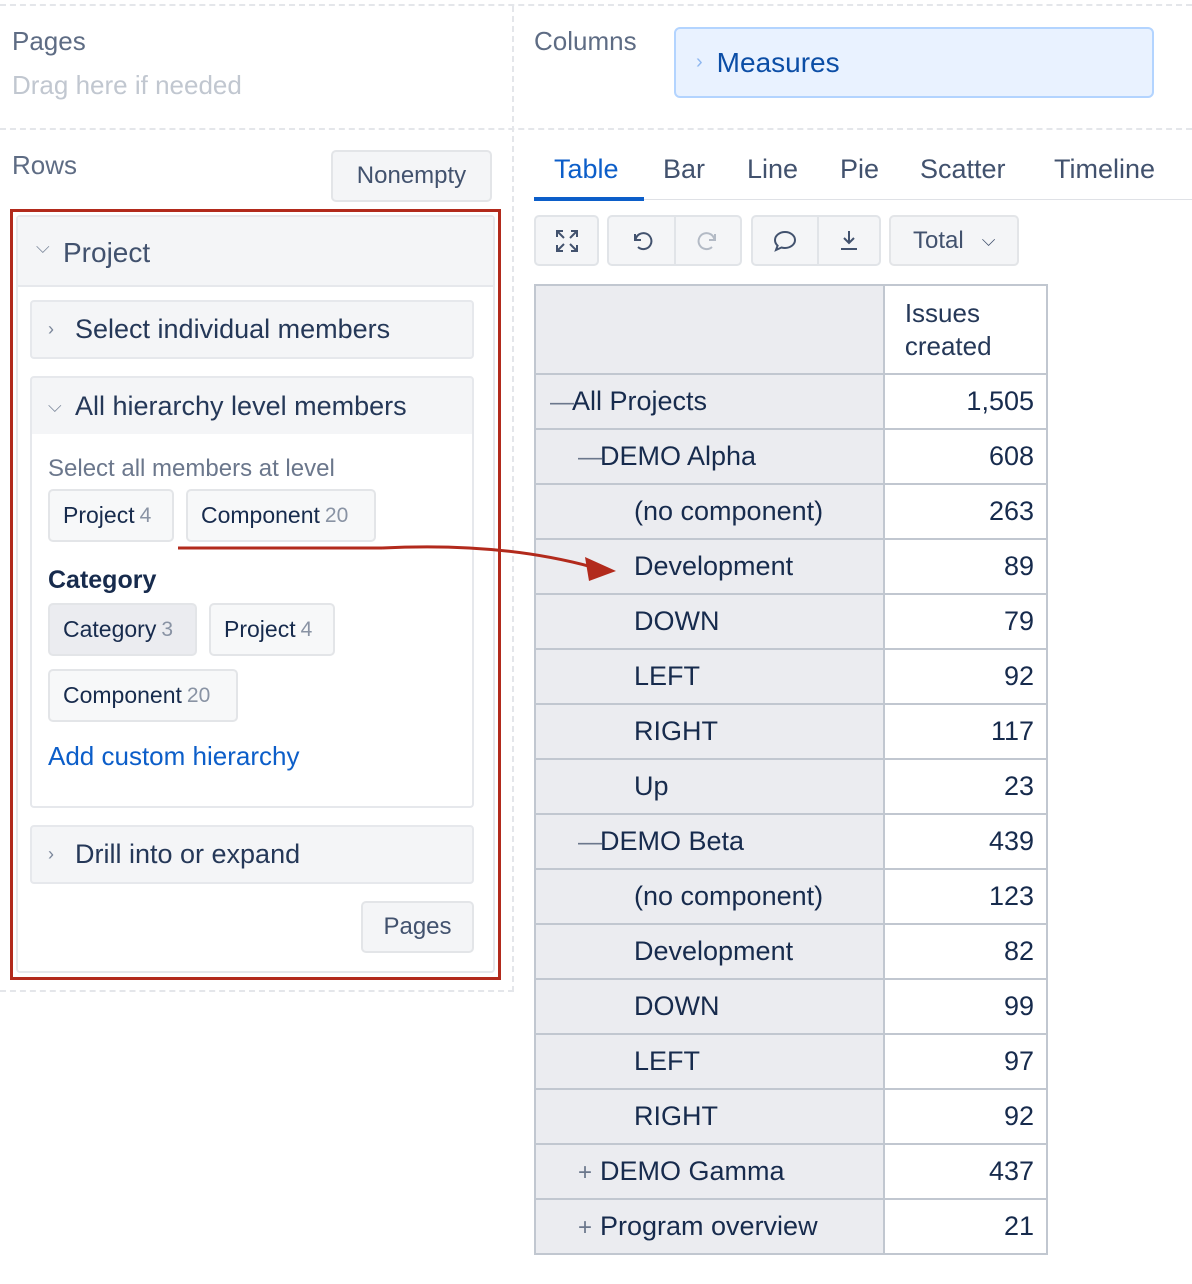 Image resolution: width=1192 pixels, height=1284 pixels. What do you see at coordinates (965, 456) in the screenshot?
I see `value-cell: 608` at bounding box center [965, 456].